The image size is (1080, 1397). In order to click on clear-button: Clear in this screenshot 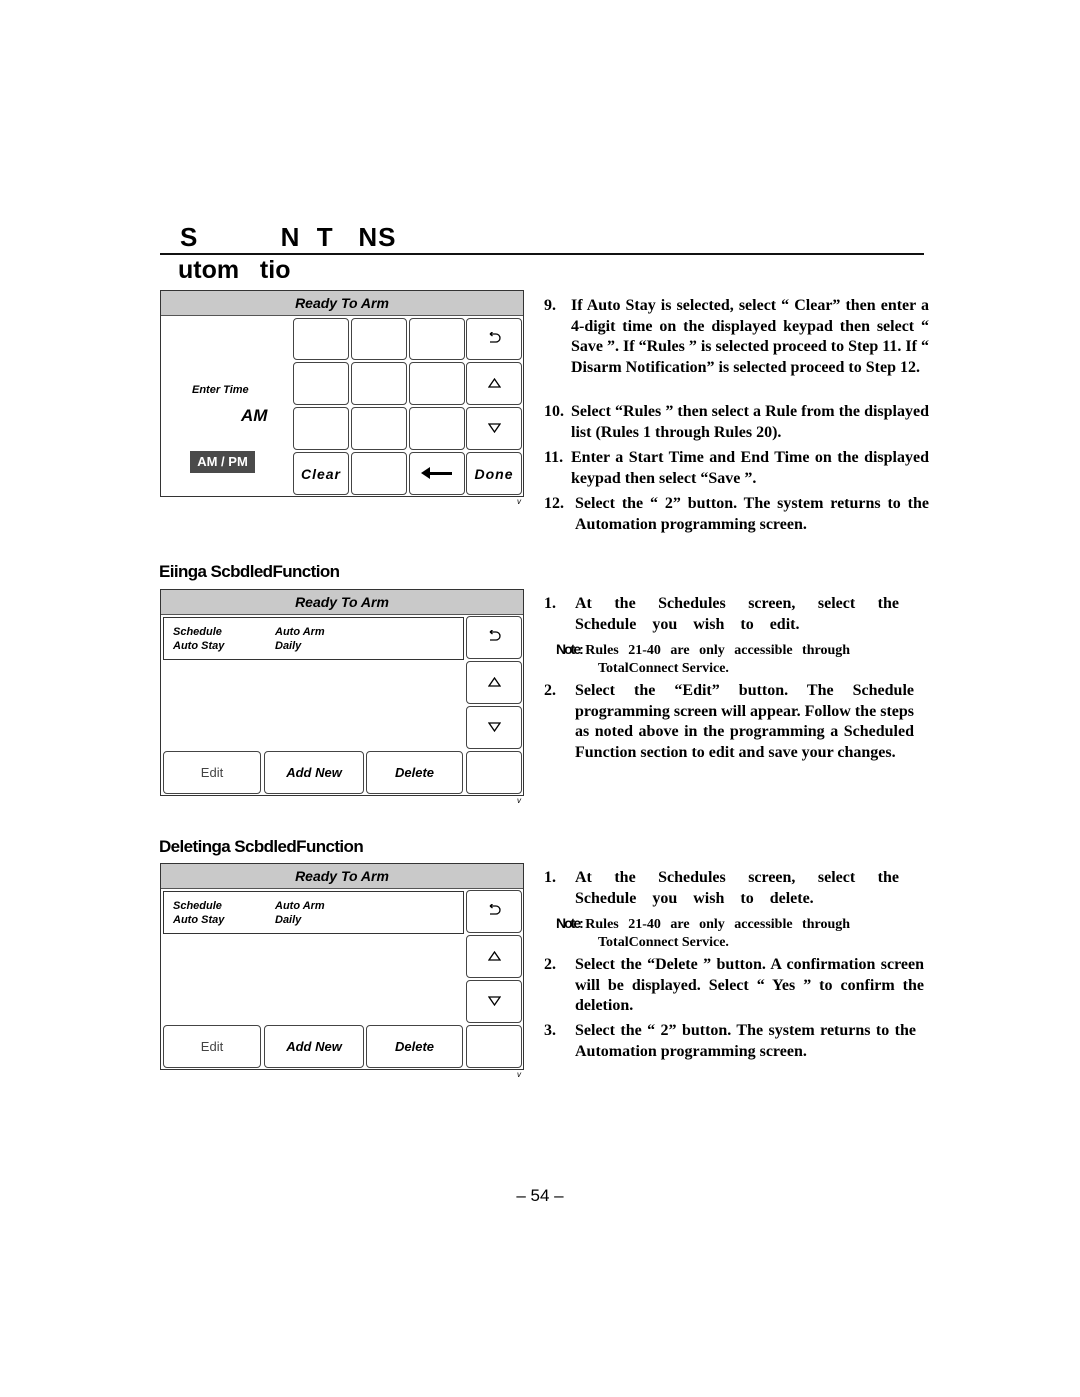, I will do `click(321, 473)`.